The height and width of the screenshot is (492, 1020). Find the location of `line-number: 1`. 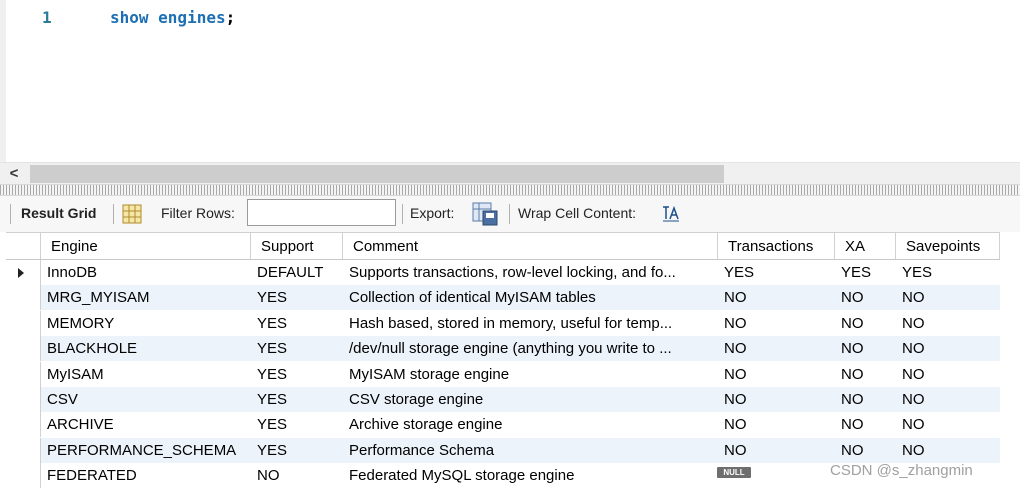

line-number: 1 is located at coordinates (47, 17).